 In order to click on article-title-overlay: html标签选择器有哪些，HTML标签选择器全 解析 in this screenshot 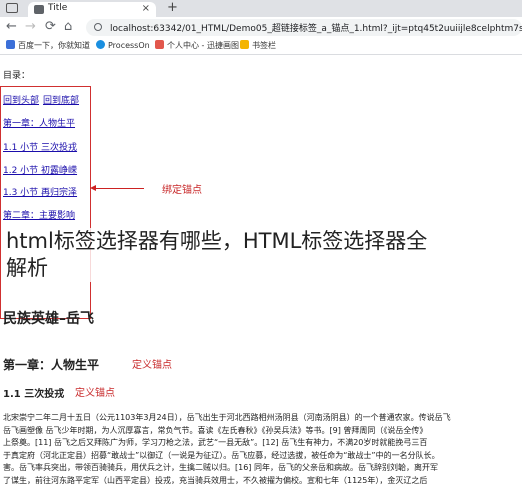, I will do `click(264, 255)`.